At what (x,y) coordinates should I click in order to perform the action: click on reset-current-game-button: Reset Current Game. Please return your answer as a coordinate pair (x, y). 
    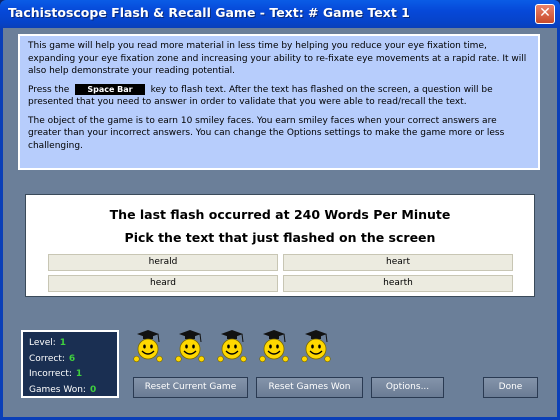
    Looking at the image, I should click on (190, 387).